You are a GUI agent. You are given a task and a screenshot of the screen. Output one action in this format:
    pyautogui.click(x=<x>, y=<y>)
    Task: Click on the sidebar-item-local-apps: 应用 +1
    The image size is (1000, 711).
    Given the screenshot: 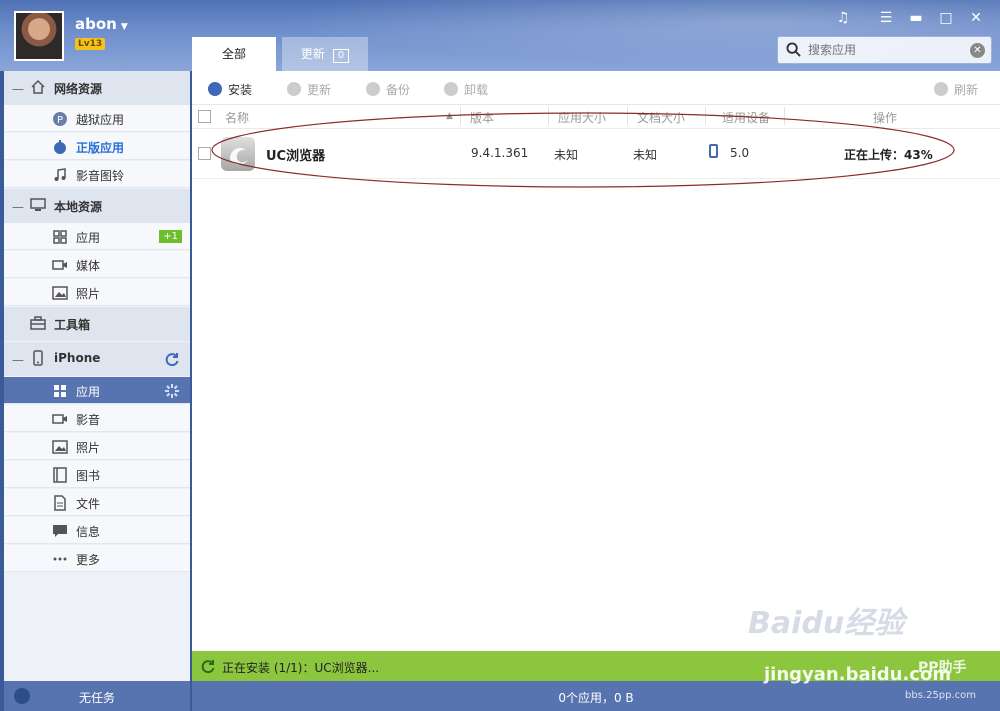 What is the action you would take?
    pyautogui.click(x=97, y=236)
    